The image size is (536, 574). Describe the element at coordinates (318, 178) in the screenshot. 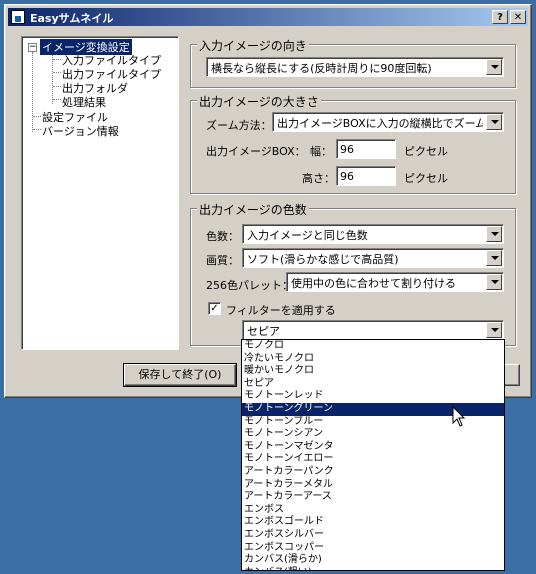

I see `height-label: 高さ：` at that location.